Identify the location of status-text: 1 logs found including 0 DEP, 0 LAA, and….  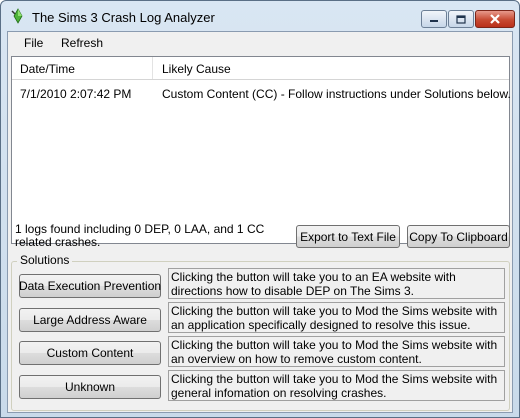
(140, 235).